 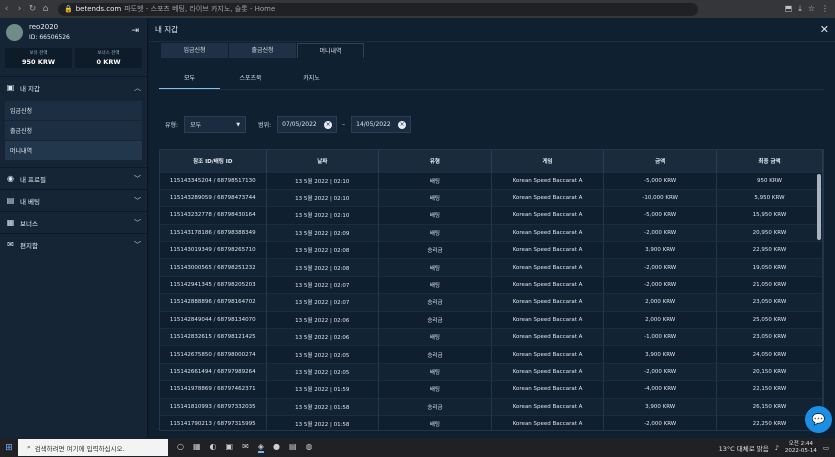 I want to click on chat-icon: 💬, so click(x=818, y=419).